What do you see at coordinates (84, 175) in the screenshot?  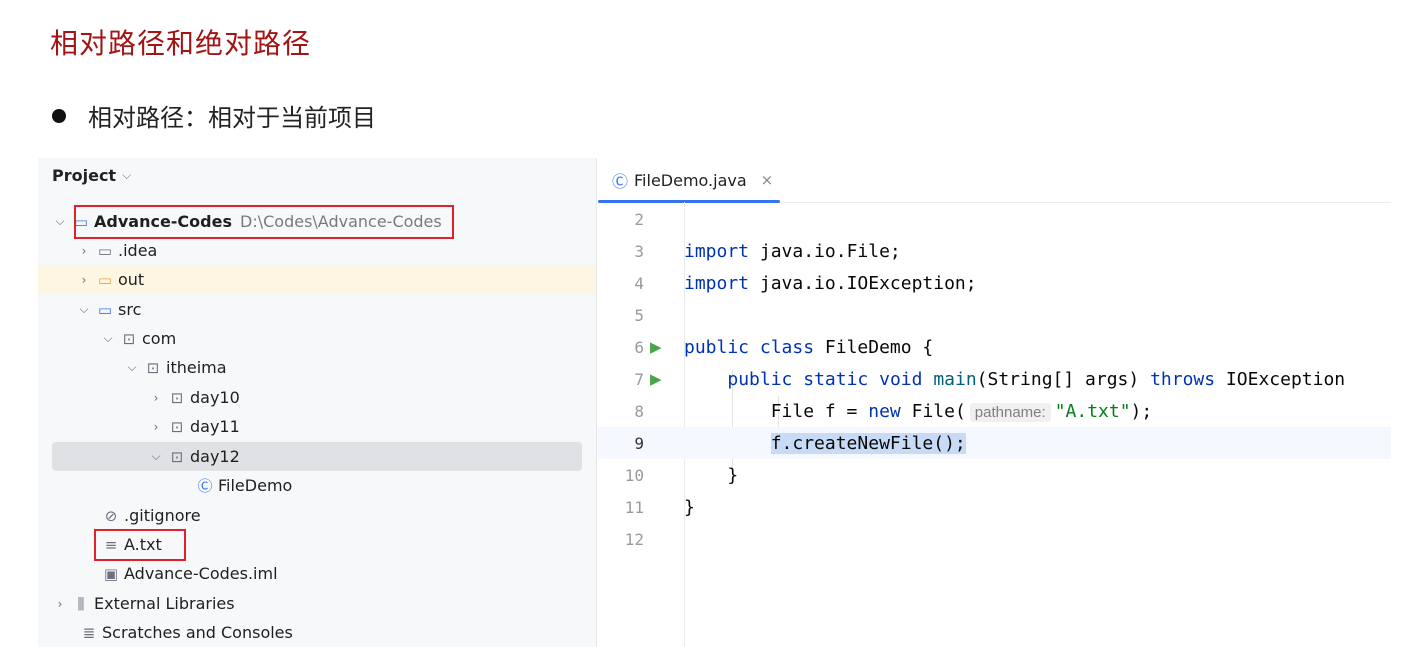 I see `project-header-label: Project` at bounding box center [84, 175].